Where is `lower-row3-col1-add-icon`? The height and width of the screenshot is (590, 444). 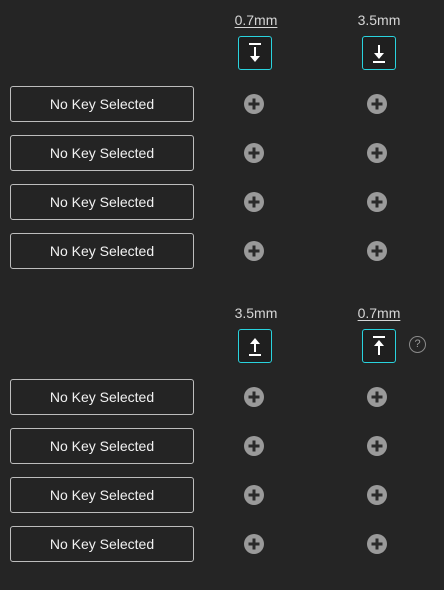
lower-row3-col1-add-icon is located at coordinates (254, 495).